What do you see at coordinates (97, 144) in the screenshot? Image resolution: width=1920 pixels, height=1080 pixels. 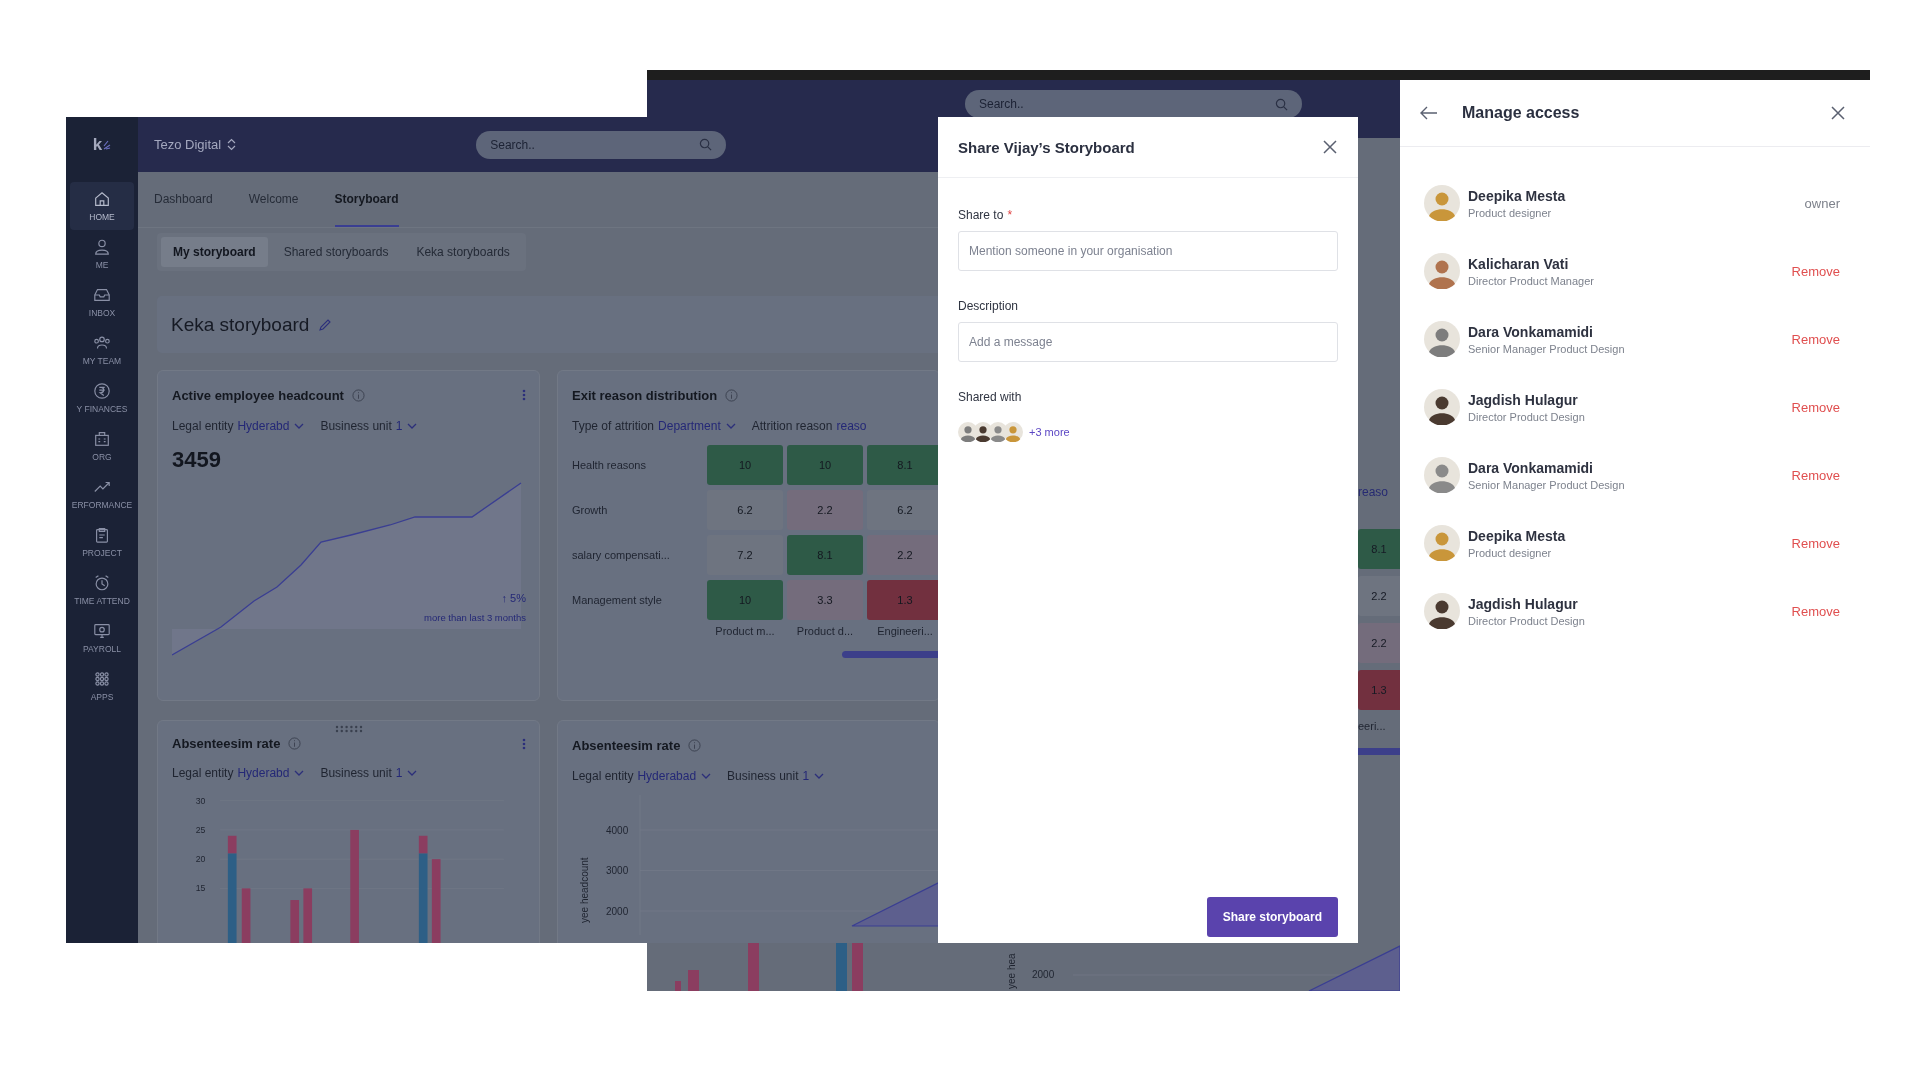 I see `logo: k` at bounding box center [97, 144].